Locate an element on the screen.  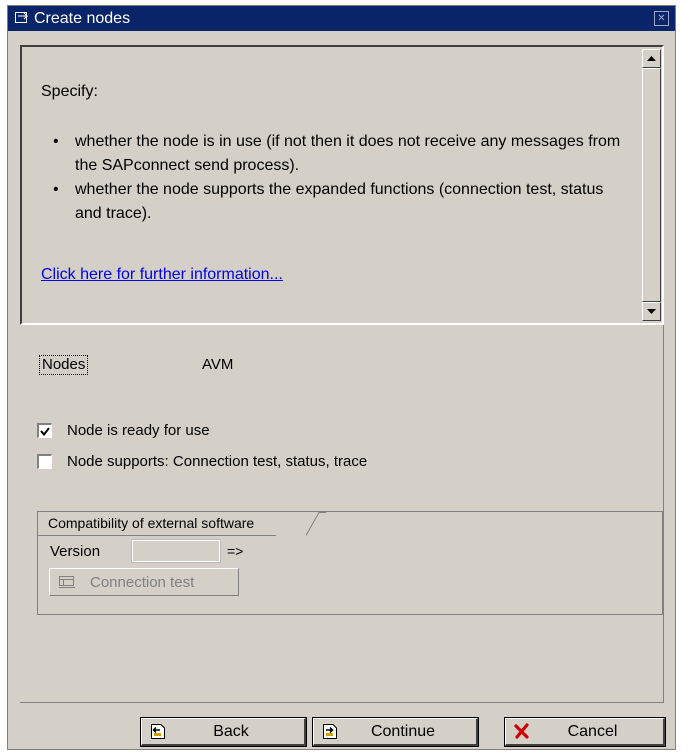
cancel-button: Cancel is located at coordinates (585, 732).